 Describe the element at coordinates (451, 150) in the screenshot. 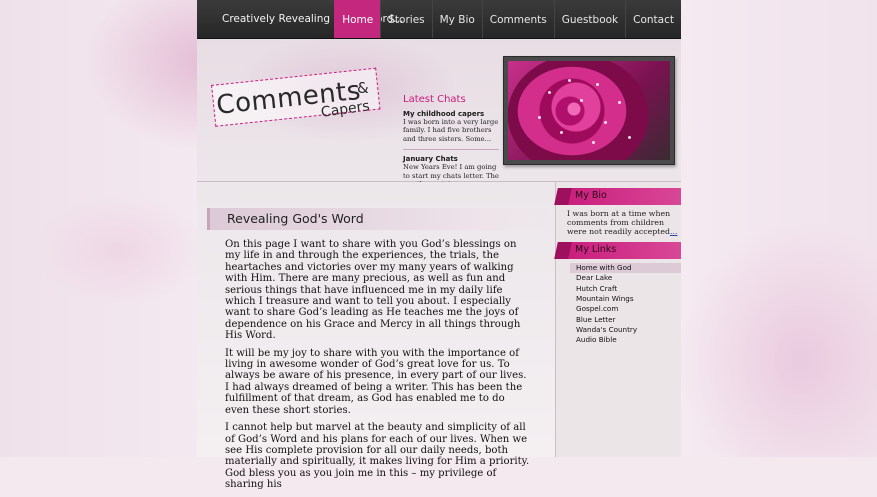

I see `chat-divider` at that location.